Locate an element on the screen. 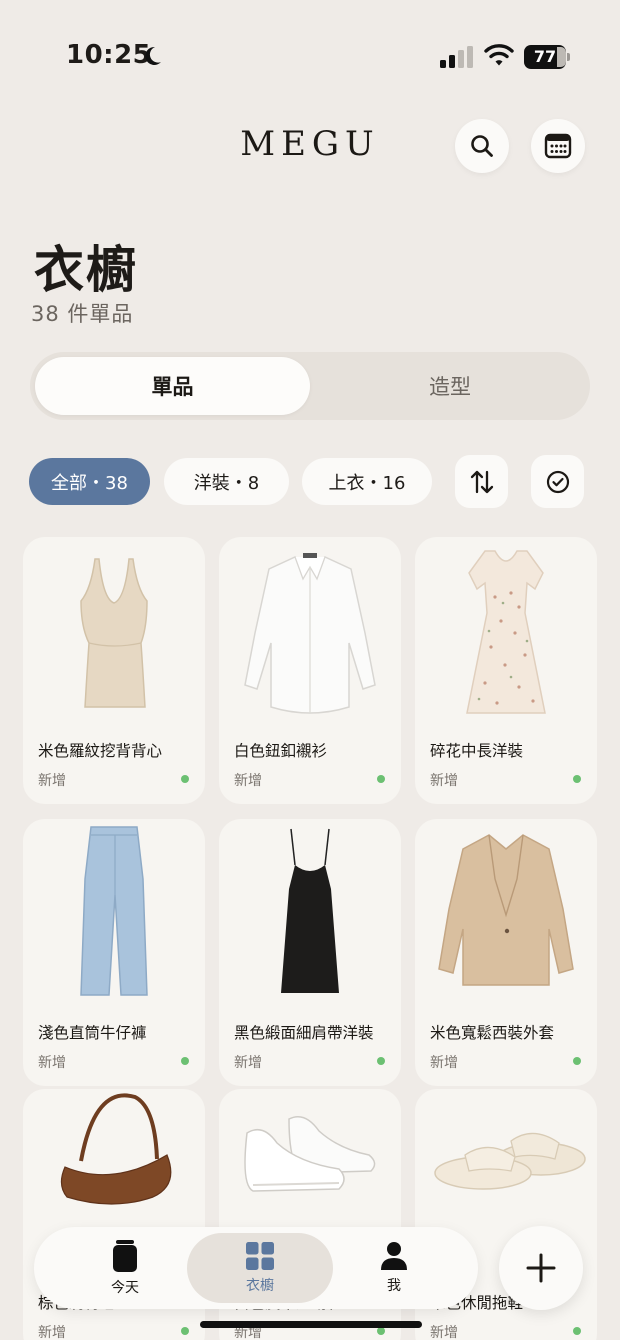 The height and width of the screenshot is (1340, 620). status-time: 10:25 is located at coordinates (109, 55).